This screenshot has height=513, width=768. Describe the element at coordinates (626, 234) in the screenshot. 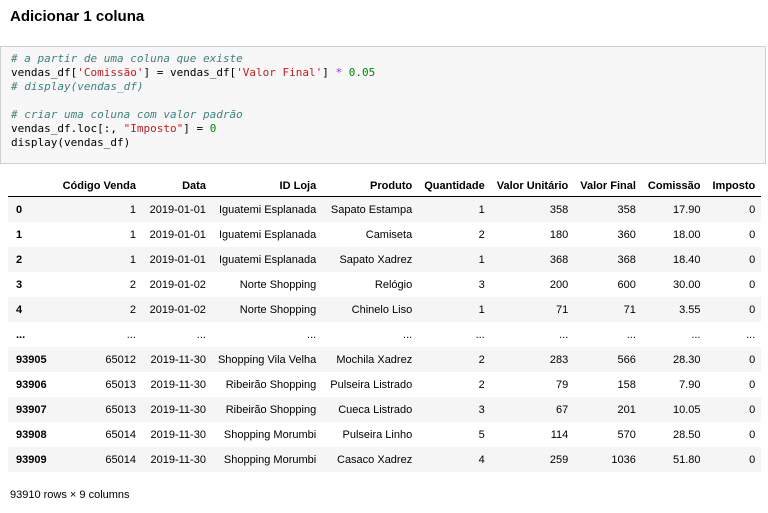

I see `table-cell: 360` at that location.